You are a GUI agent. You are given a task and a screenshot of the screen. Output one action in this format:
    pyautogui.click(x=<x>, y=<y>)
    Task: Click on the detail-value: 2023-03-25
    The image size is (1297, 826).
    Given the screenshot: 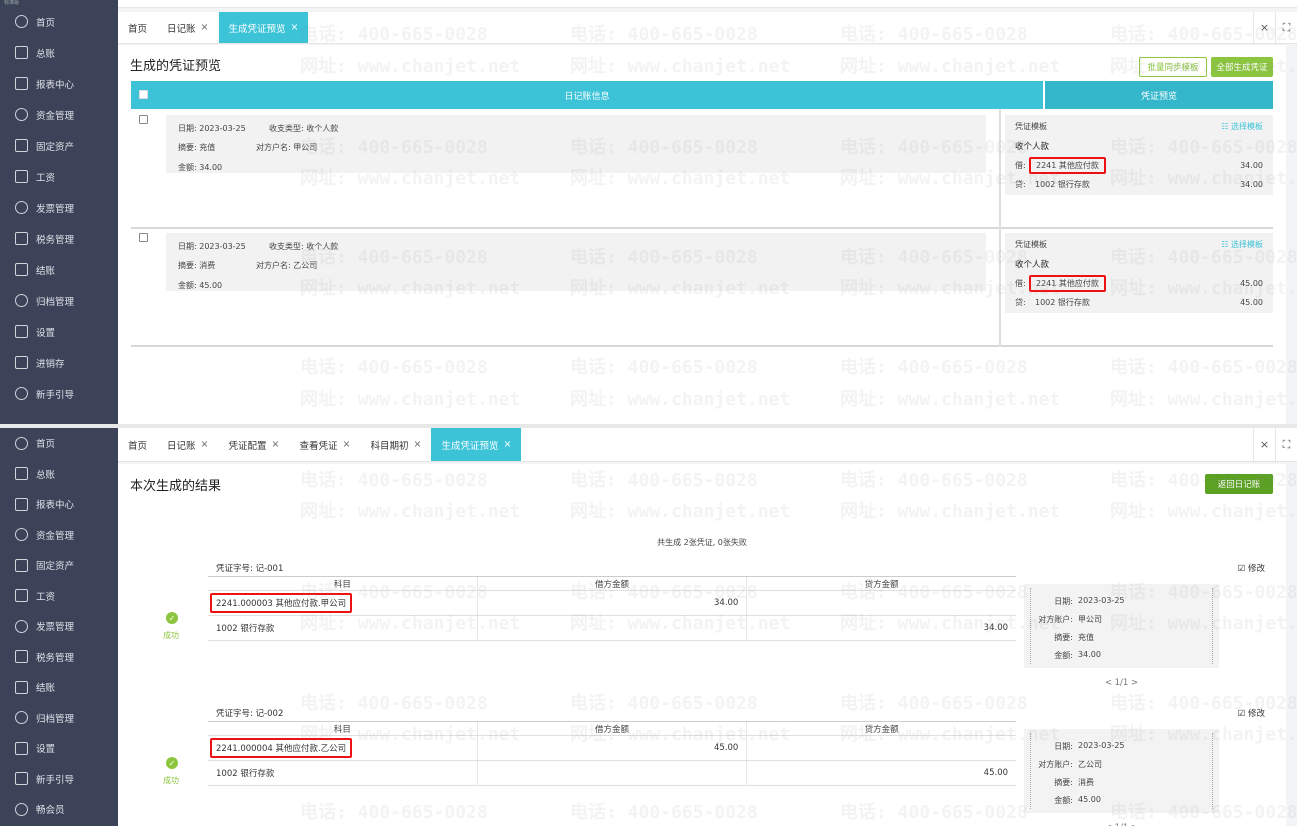 What is the action you would take?
    pyautogui.click(x=1101, y=600)
    